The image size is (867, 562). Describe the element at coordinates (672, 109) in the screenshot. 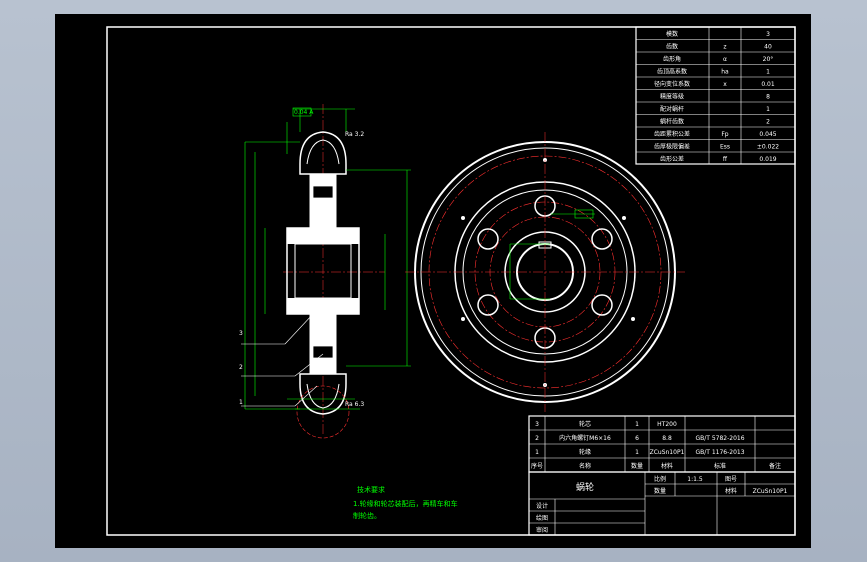

I see `svg-text: 配对蜗杆` at that location.